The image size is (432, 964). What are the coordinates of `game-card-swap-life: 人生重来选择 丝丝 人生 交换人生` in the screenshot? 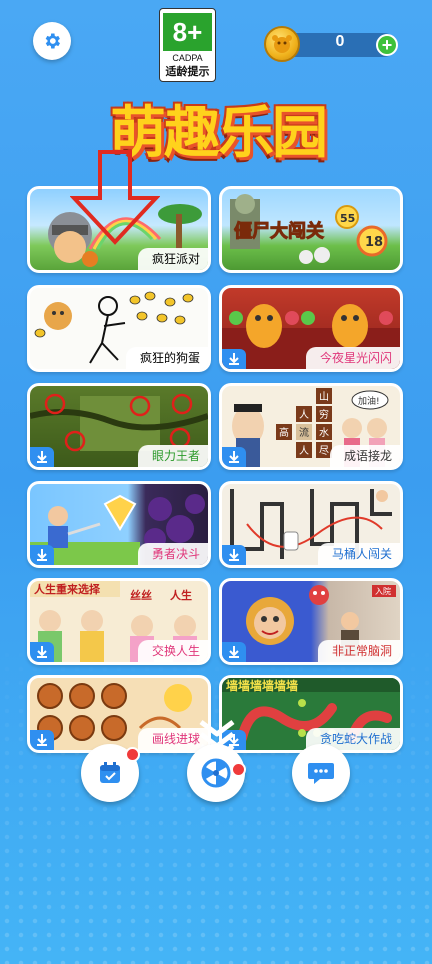 It's located at (119, 621).